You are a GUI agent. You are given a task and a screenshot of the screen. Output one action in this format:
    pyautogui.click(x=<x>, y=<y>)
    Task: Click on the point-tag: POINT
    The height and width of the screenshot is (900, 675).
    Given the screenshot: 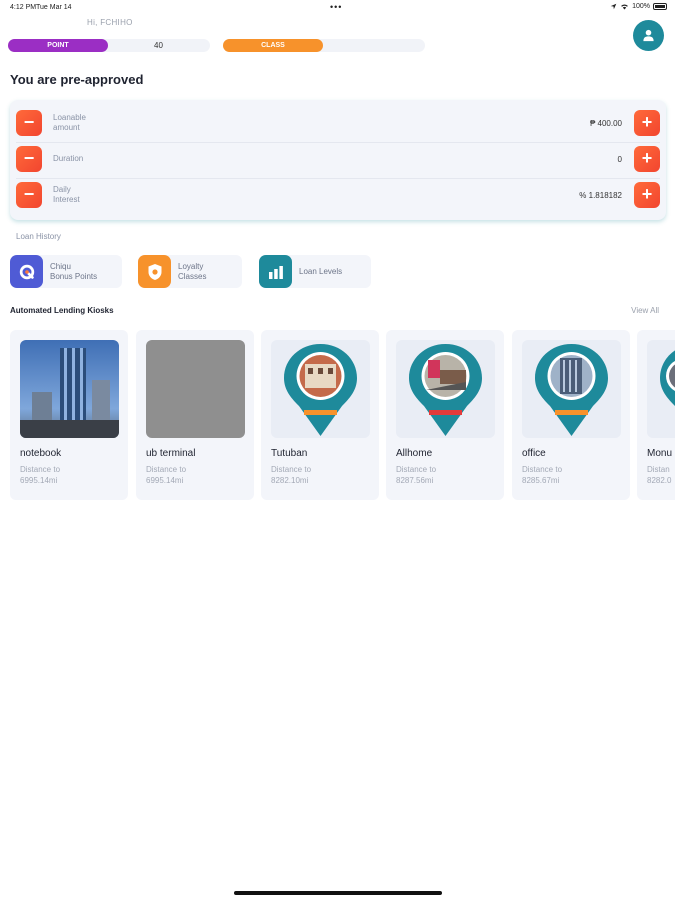 What is the action you would take?
    pyautogui.click(x=58, y=45)
    